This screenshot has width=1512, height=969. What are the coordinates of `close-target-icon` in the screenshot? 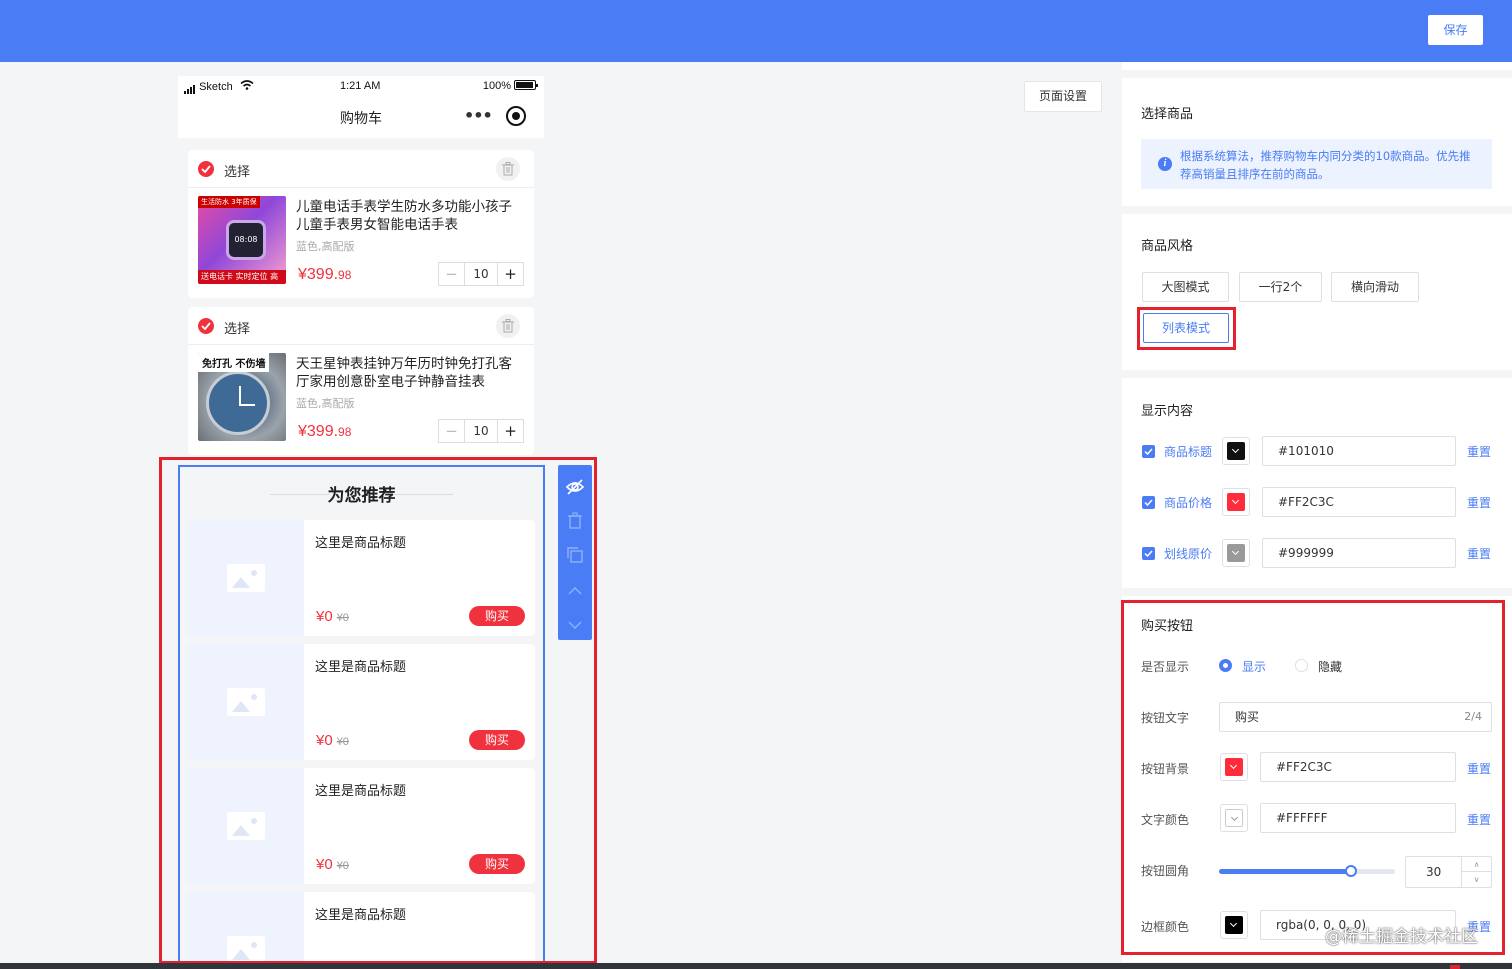 It's located at (516, 116).